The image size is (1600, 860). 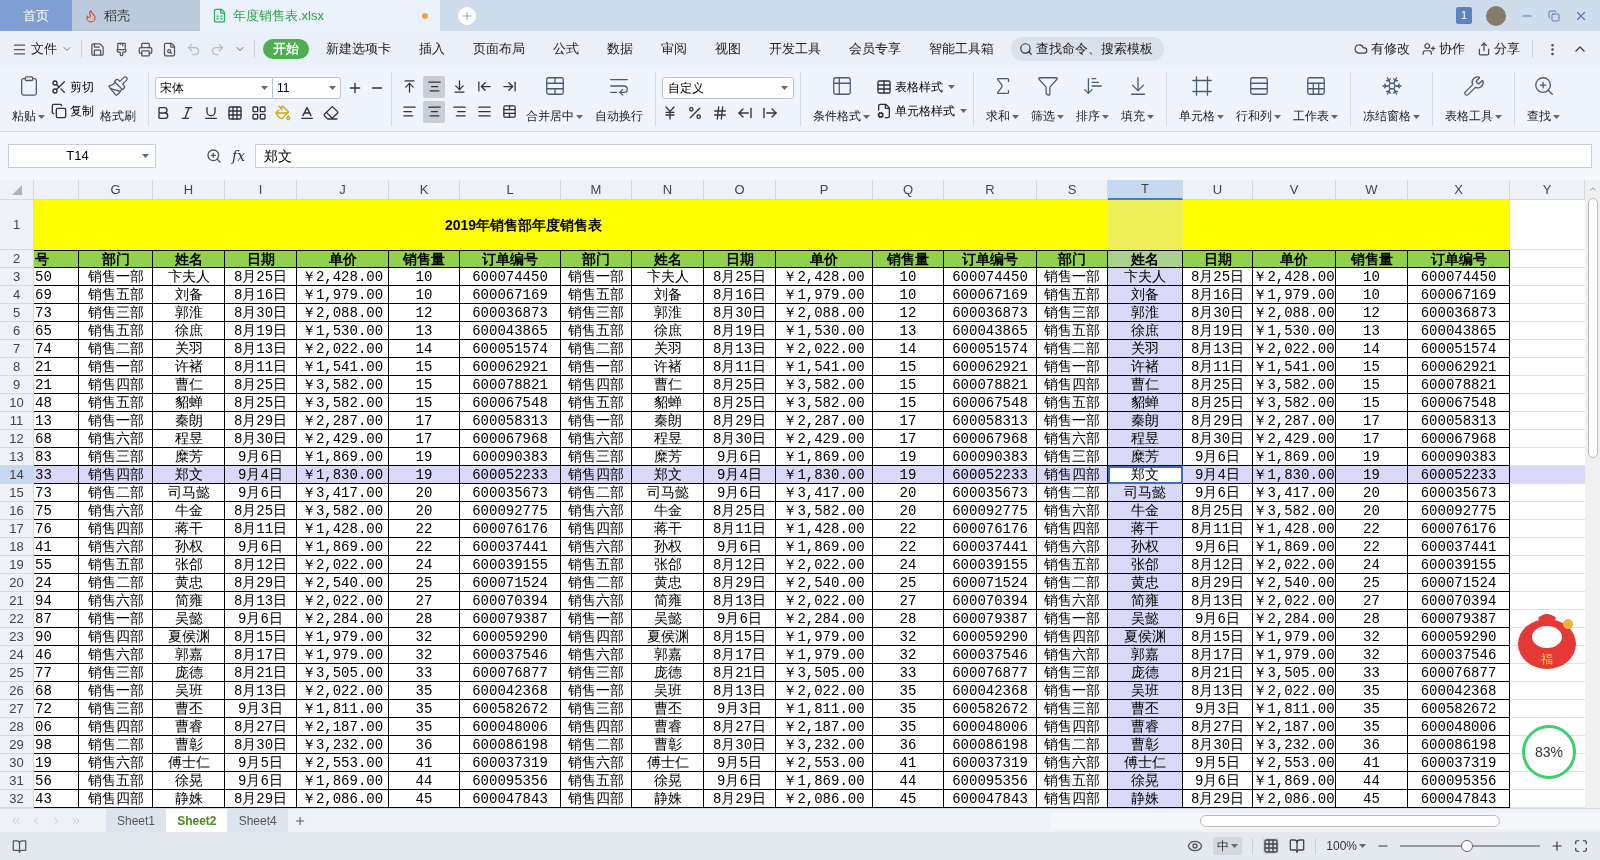 I want to click on column-header: L, so click(x=510, y=190).